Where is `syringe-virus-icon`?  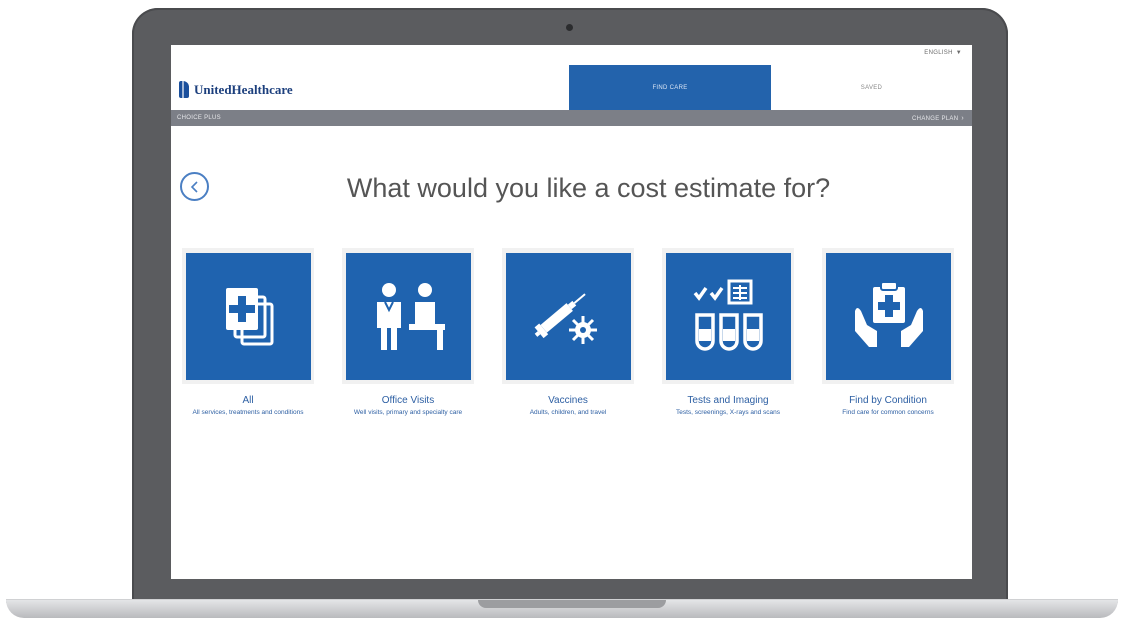 syringe-virus-icon is located at coordinates (565, 318).